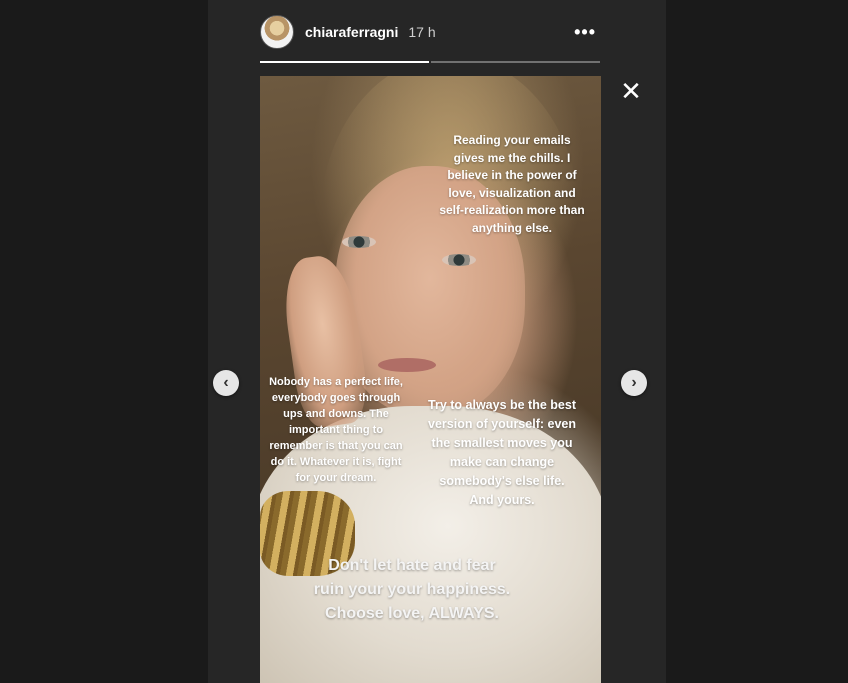 The image size is (848, 683). Describe the element at coordinates (459, 260) in the screenshot. I see `photo-eye-right` at that location.